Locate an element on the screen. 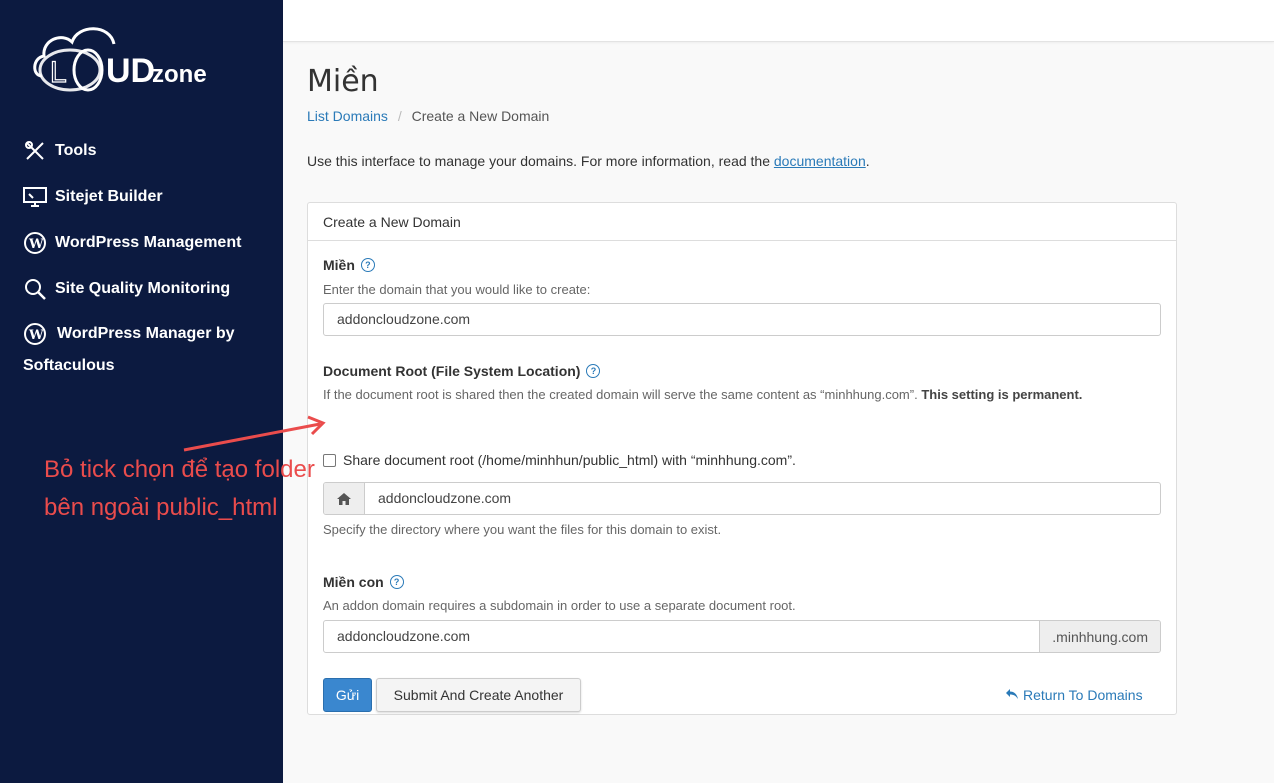 The height and width of the screenshot is (783, 1274). sidebar-item-wordpress-manager-softaculous: W WordPress Manager by Softaculous is located at coordinates (141, 347).